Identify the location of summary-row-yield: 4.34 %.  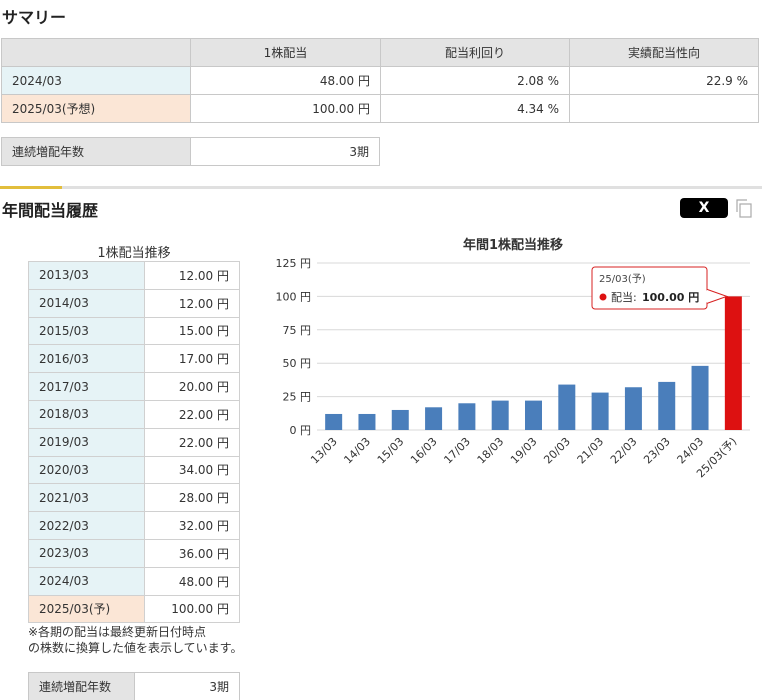
(475, 108).